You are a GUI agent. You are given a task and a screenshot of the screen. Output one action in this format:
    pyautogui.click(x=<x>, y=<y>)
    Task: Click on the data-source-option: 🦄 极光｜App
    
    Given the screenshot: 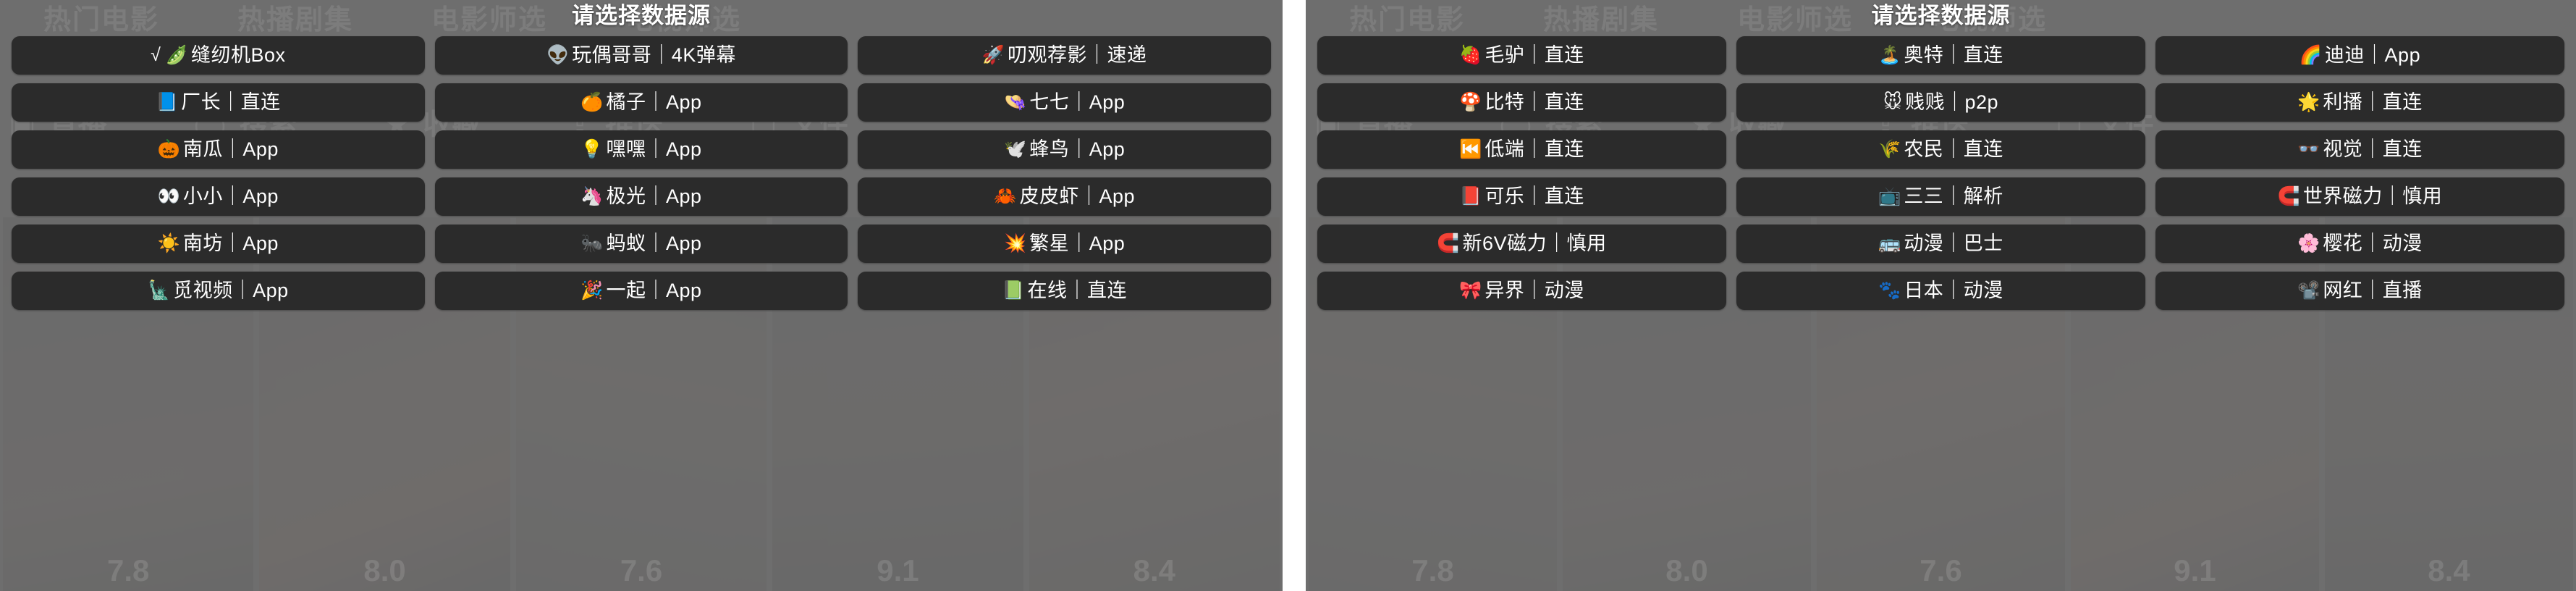 What is the action you would take?
    pyautogui.click(x=641, y=196)
    